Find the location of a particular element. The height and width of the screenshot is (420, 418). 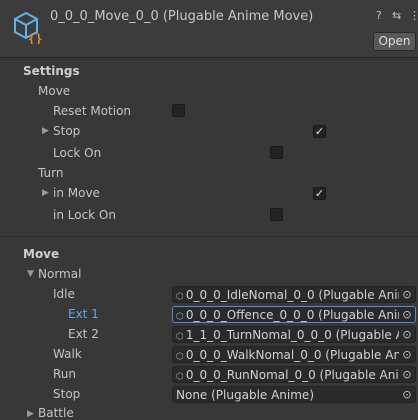

run-label: Run is located at coordinates (65, 374).